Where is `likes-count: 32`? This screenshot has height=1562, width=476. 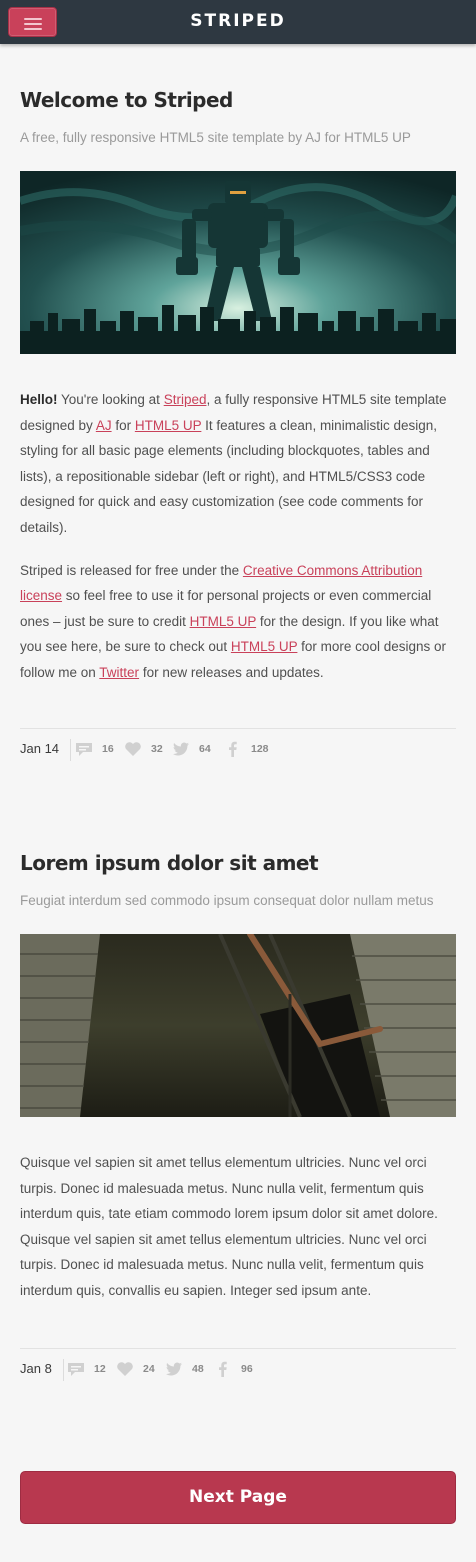
likes-count: 32 is located at coordinates (143, 749).